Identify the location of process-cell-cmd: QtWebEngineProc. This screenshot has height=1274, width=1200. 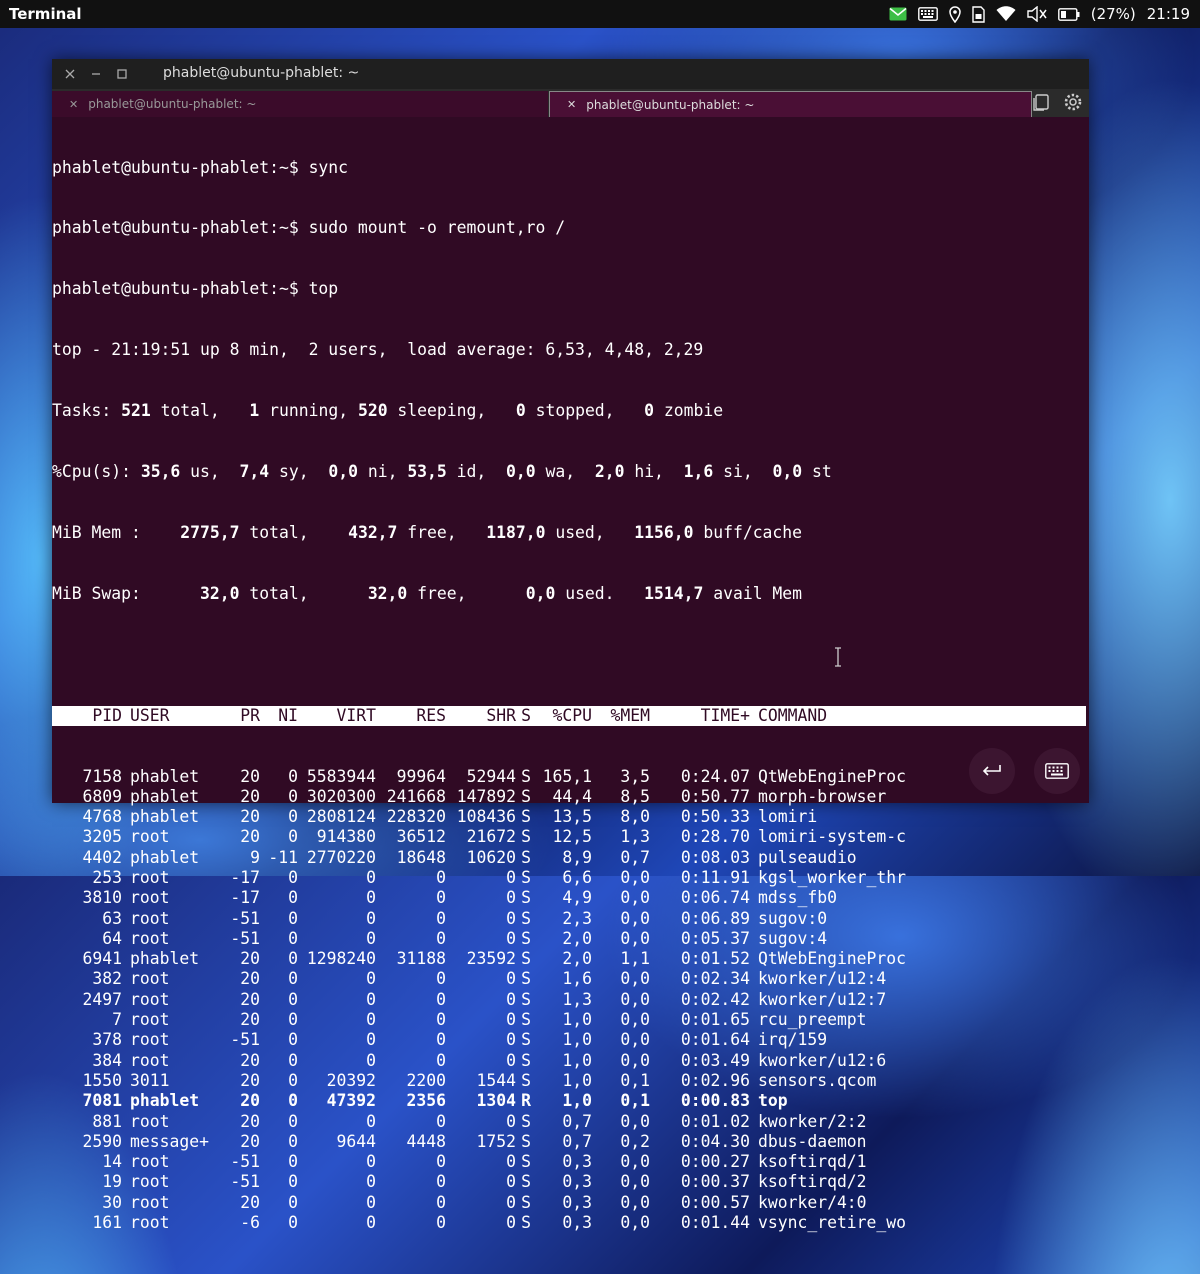
(832, 959).